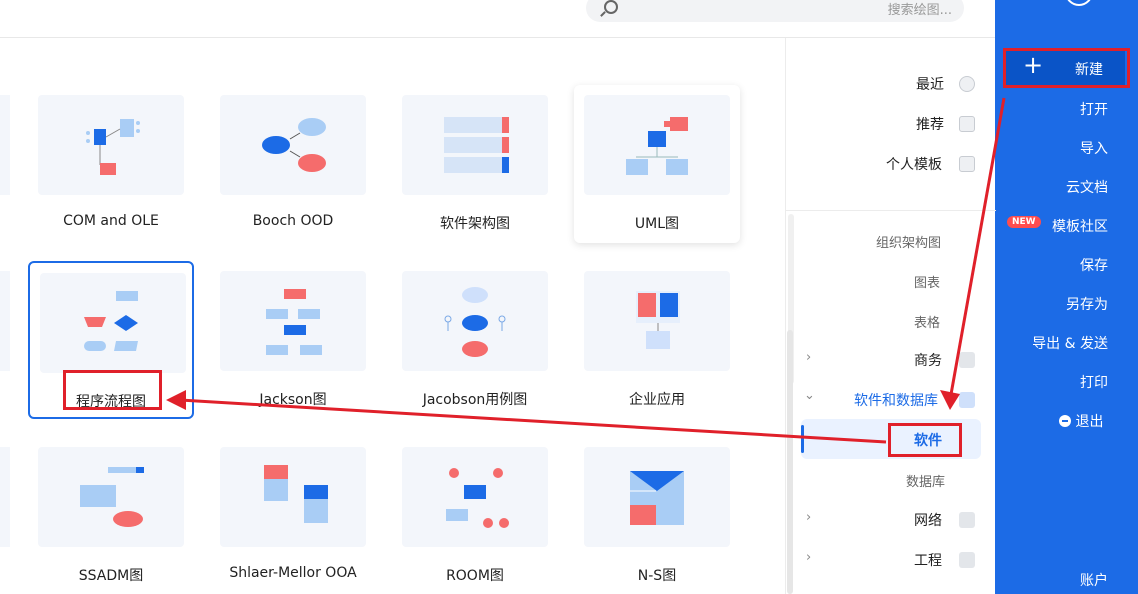 The width and height of the screenshot is (1138, 594). I want to click on search-icon, so click(611, 7).